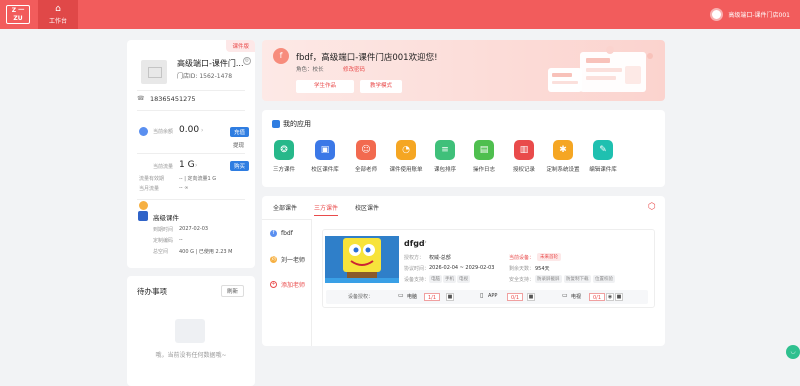 The height and width of the screenshot is (386, 800). What do you see at coordinates (143, 205) in the screenshot?
I see `traffic-icon` at bounding box center [143, 205].